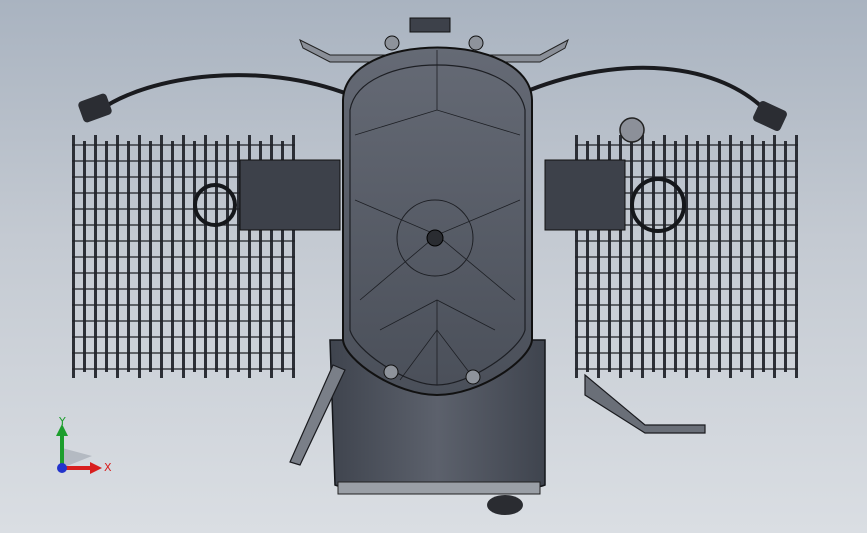 This screenshot has width=867, height=533. I want to click on oil-pan, so click(439, 488).